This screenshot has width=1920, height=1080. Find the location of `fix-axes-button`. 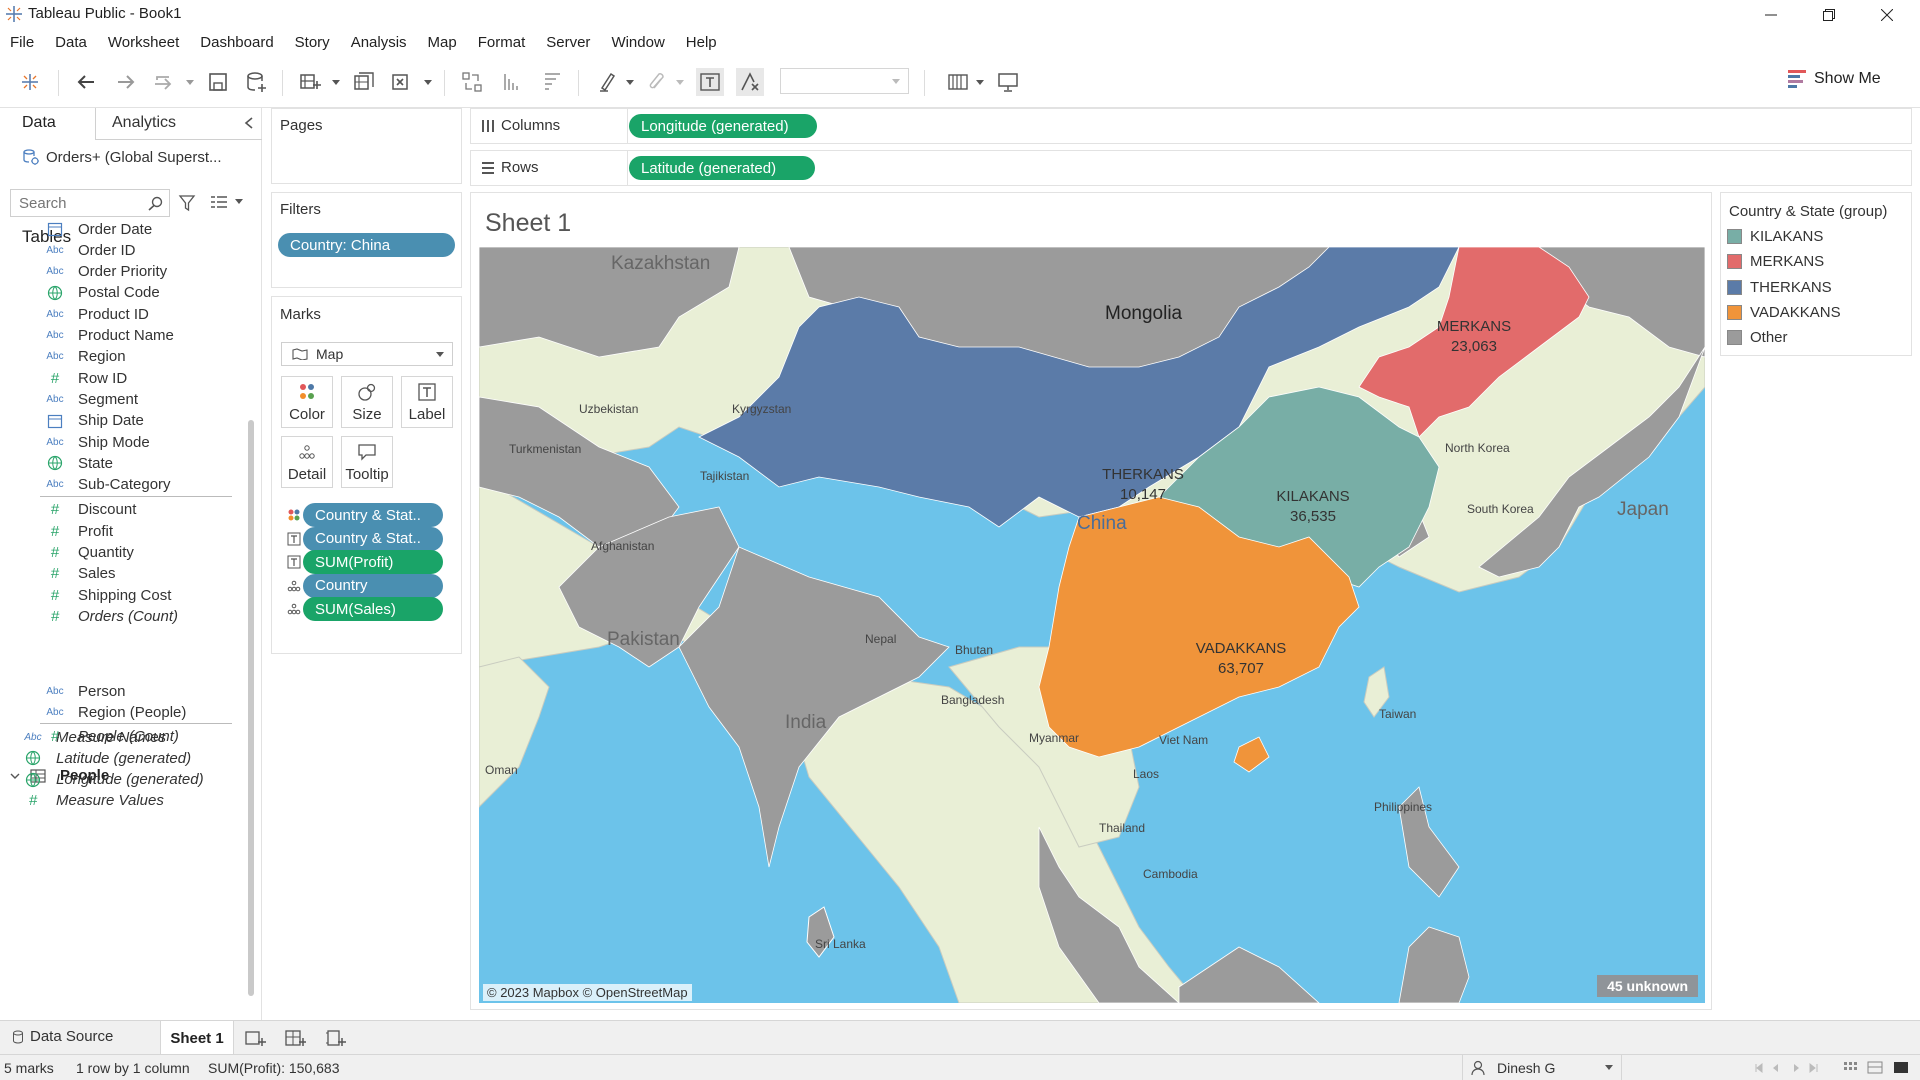

fix-axes-button is located at coordinates (750, 82).